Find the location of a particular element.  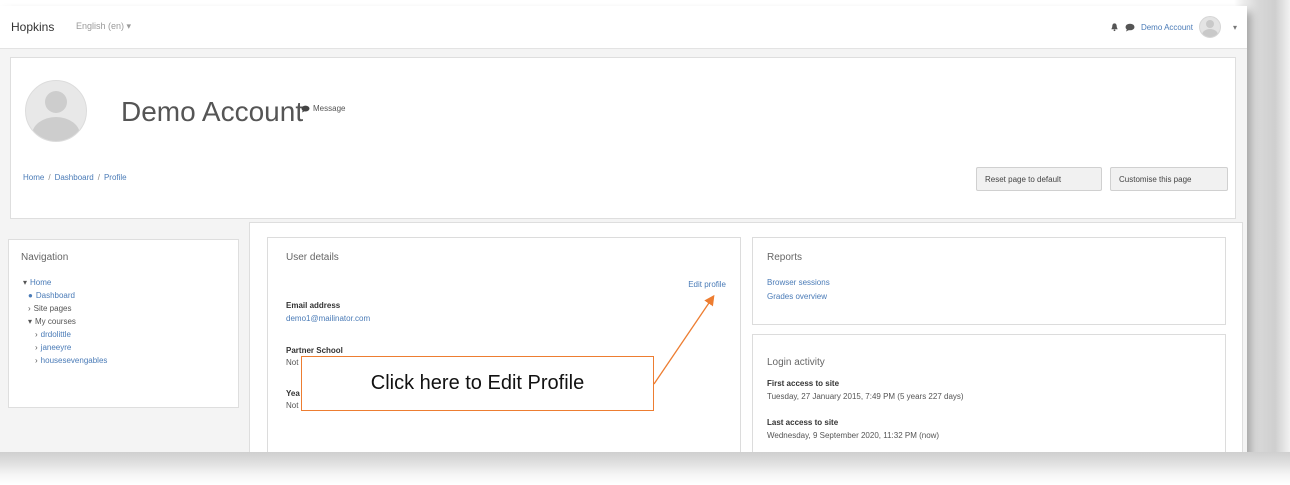

page-title: Demo Account is located at coordinates (212, 111).